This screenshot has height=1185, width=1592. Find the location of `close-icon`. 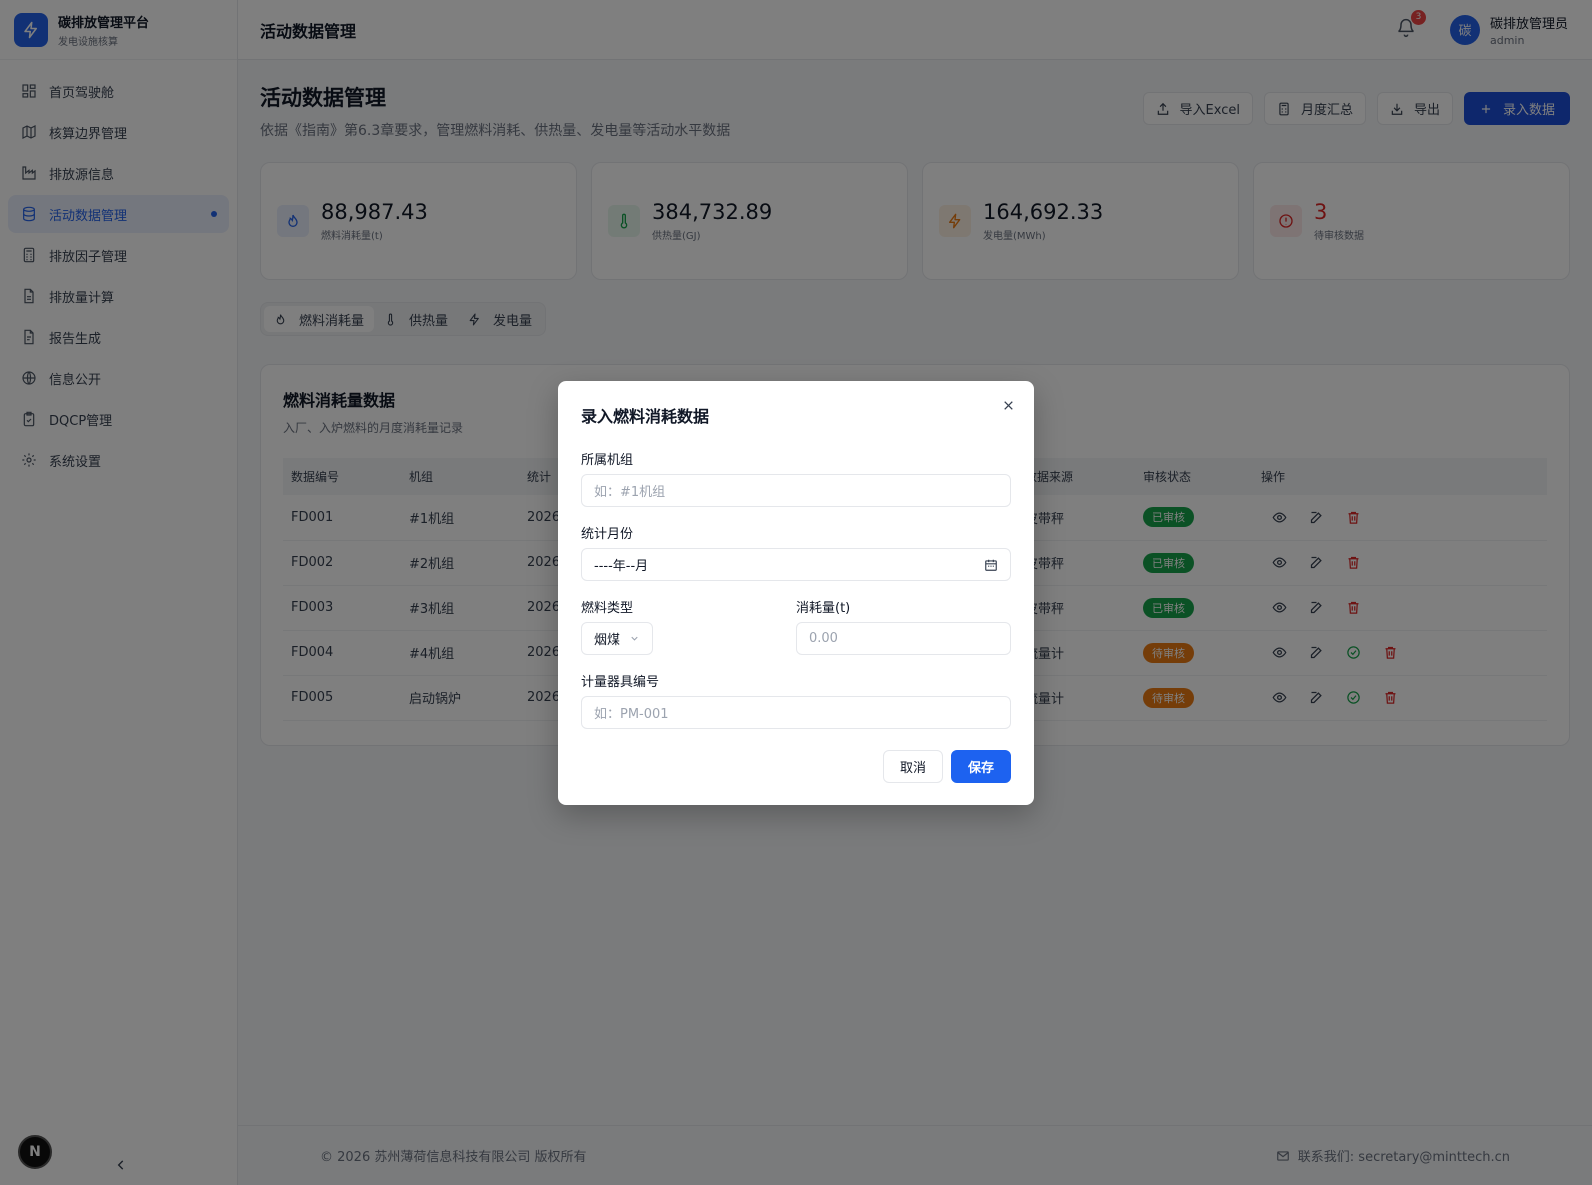

close-icon is located at coordinates (1008, 405).